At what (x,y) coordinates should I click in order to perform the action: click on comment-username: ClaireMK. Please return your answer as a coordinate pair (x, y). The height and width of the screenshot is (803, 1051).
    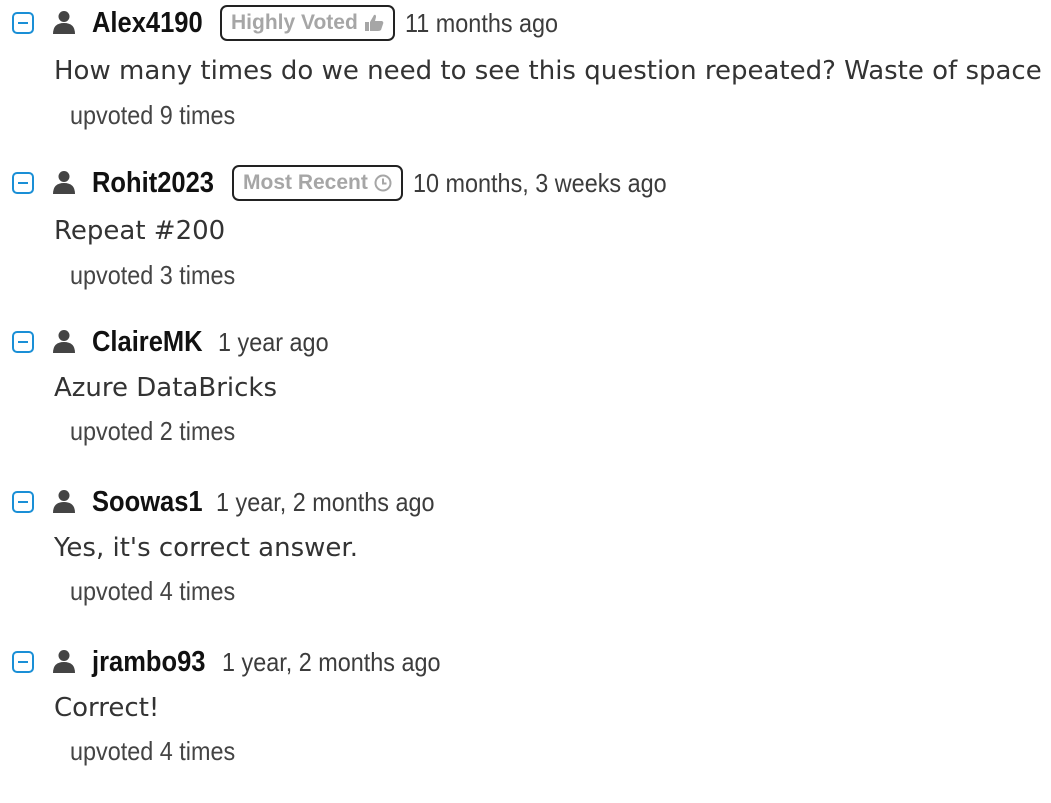
    Looking at the image, I should click on (147, 342).